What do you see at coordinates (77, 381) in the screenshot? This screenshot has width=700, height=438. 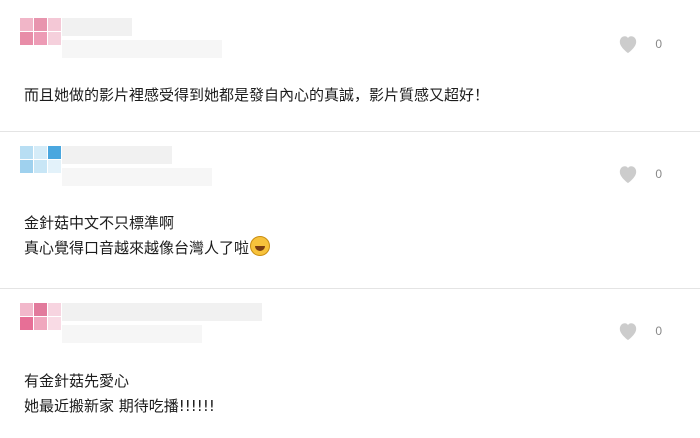 I see `comment-line: 有金針菇先愛心` at bounding box center [77, 381].